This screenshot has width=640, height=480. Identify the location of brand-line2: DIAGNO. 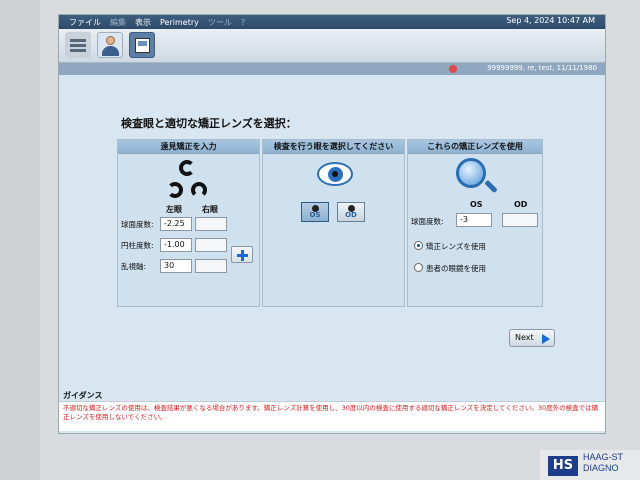
(601, 468).